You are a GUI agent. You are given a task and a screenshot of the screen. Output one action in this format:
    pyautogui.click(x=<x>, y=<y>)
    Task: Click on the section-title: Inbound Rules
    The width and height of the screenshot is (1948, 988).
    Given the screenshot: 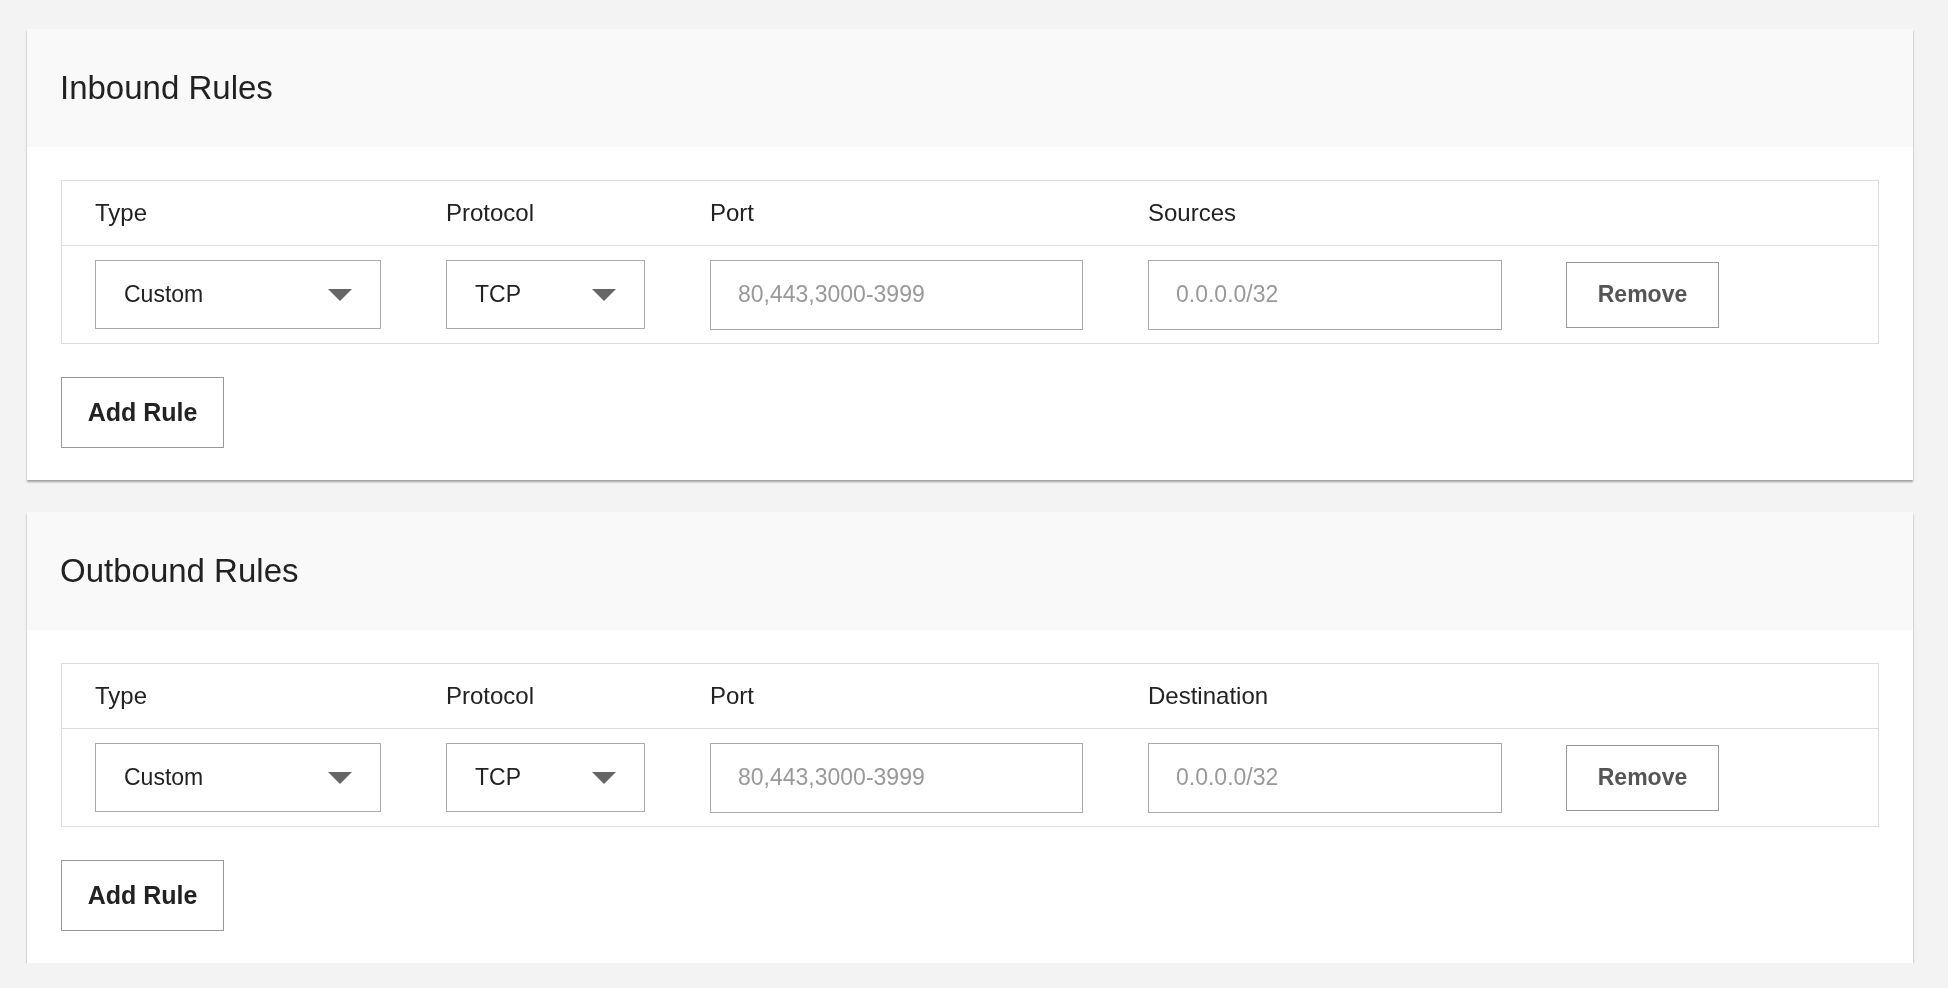 What is the action you would take?
    pyautogui.click(x=166, y=88)
    